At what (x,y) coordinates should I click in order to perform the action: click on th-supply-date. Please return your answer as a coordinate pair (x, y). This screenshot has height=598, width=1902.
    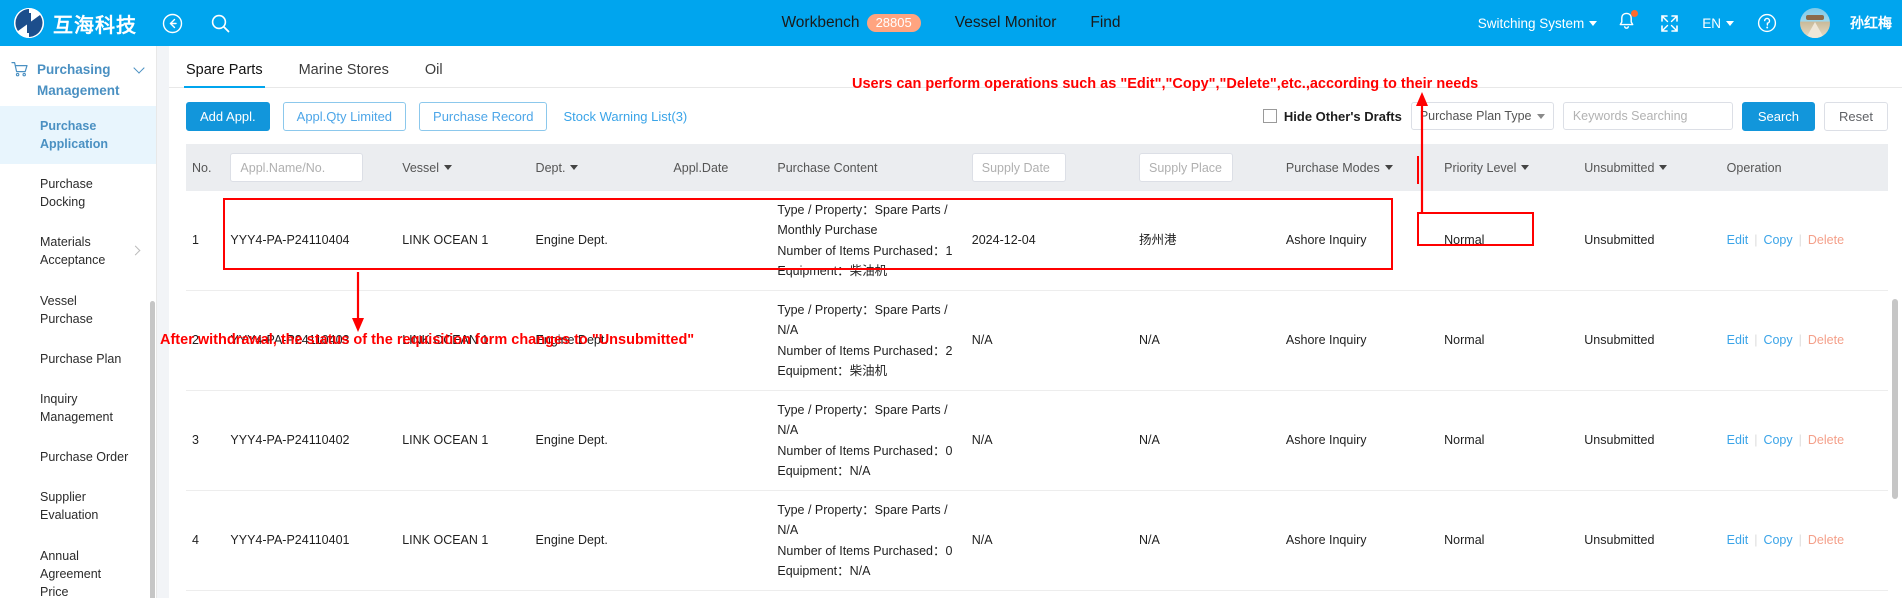
    Looking at the image, I should click on (1049, 167).